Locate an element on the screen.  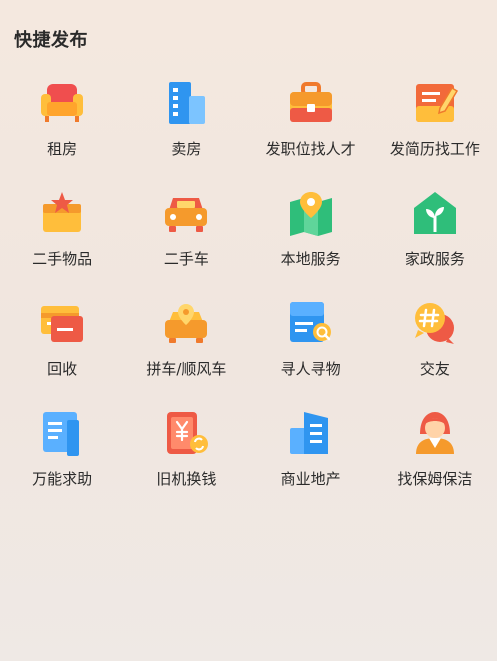
quick-item-used-car: 二手车 is located at coordinates (186, 243).